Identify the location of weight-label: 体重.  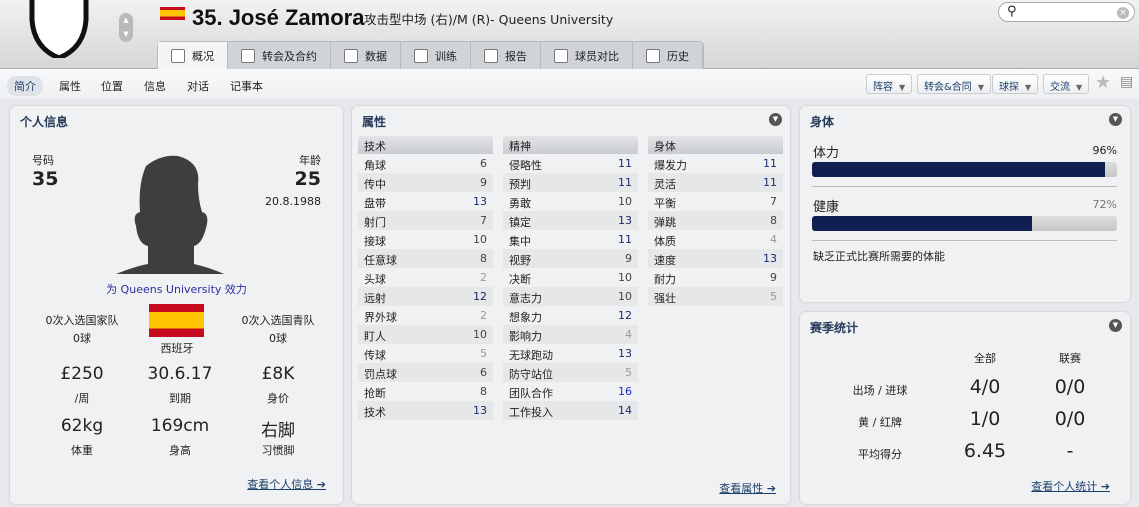
(82, 450).